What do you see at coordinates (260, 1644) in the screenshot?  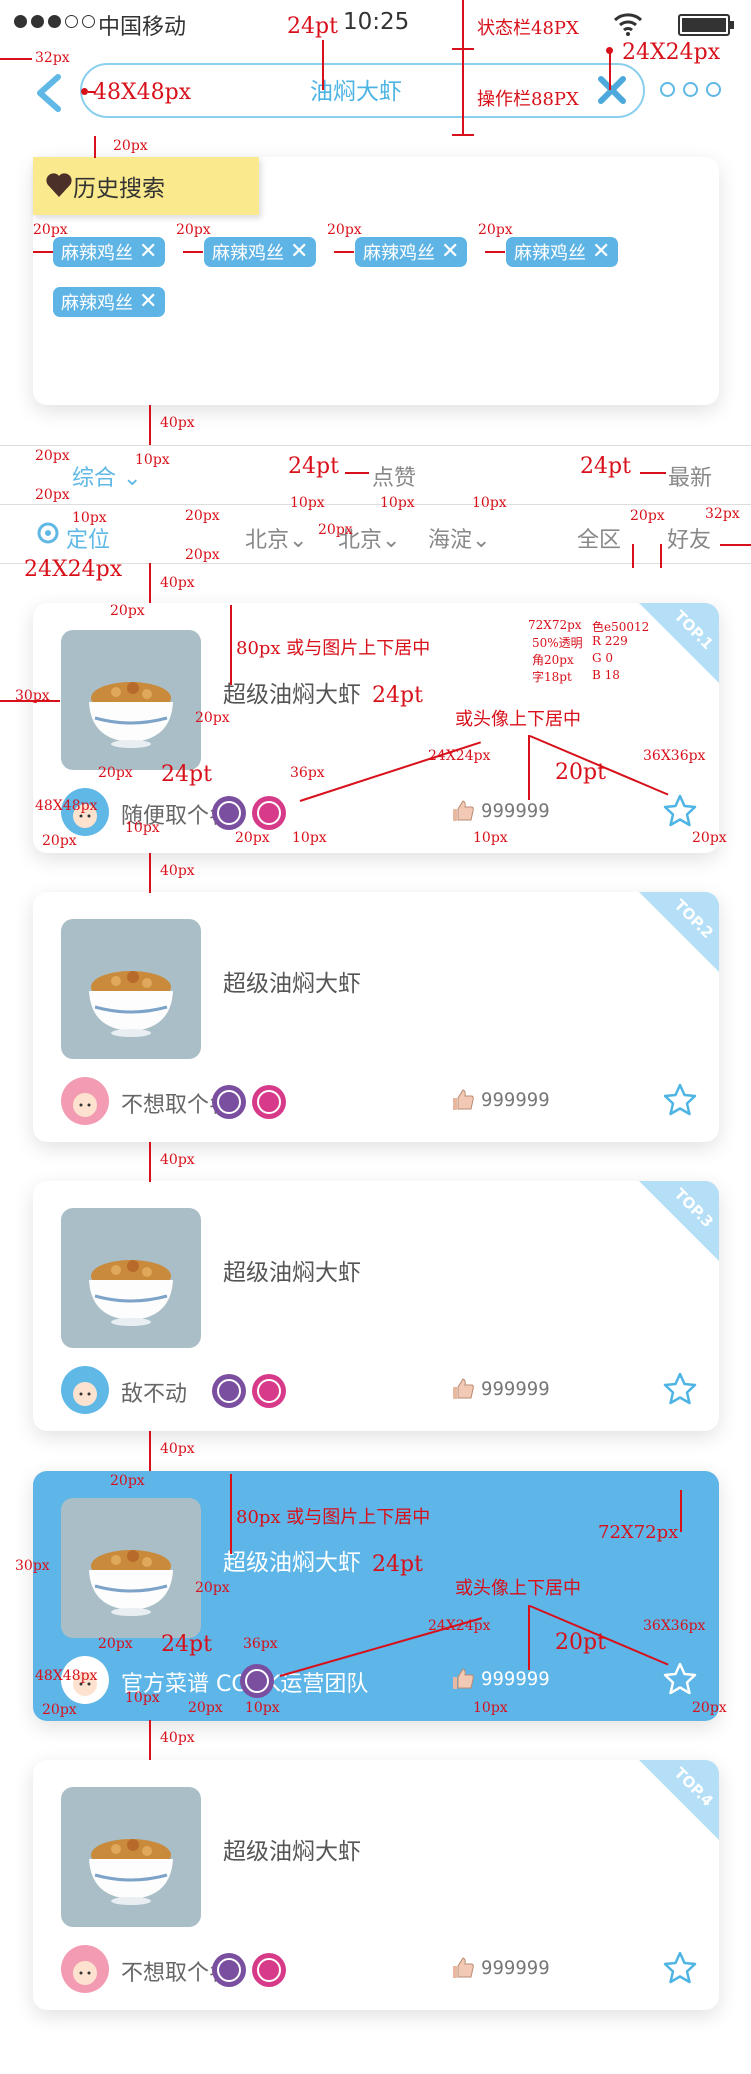 I see `annotation: 36px` at bounding box center [260, 1644].